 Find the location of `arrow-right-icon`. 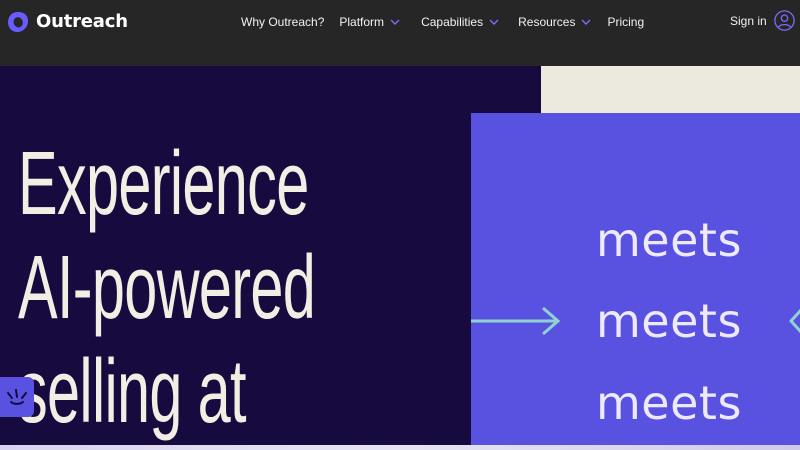

arrow-right-icon is located at coordinates (516, 321).